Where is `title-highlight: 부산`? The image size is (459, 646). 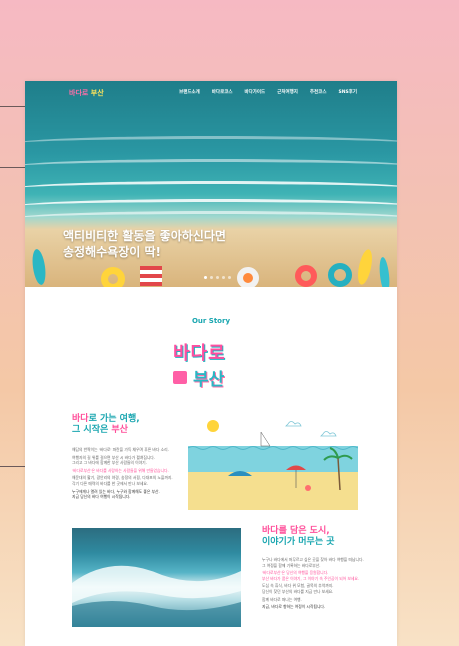 title-highlight: 부산 is located at coordinates (119, 430).